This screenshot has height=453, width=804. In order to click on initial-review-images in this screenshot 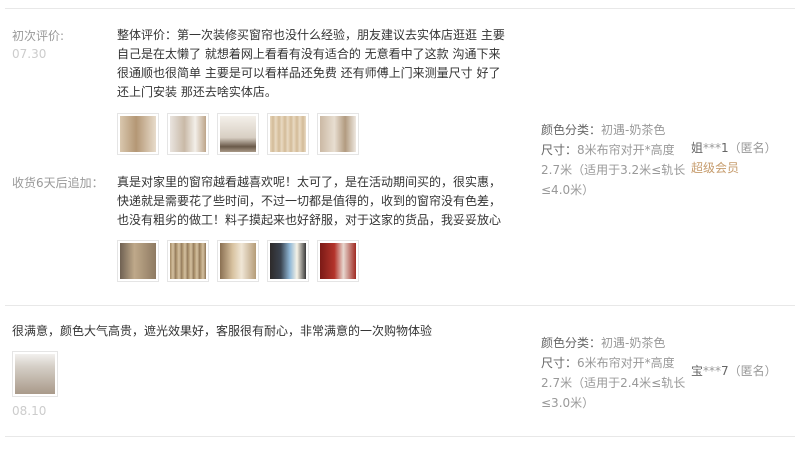, I will do `click(238, 134)`.